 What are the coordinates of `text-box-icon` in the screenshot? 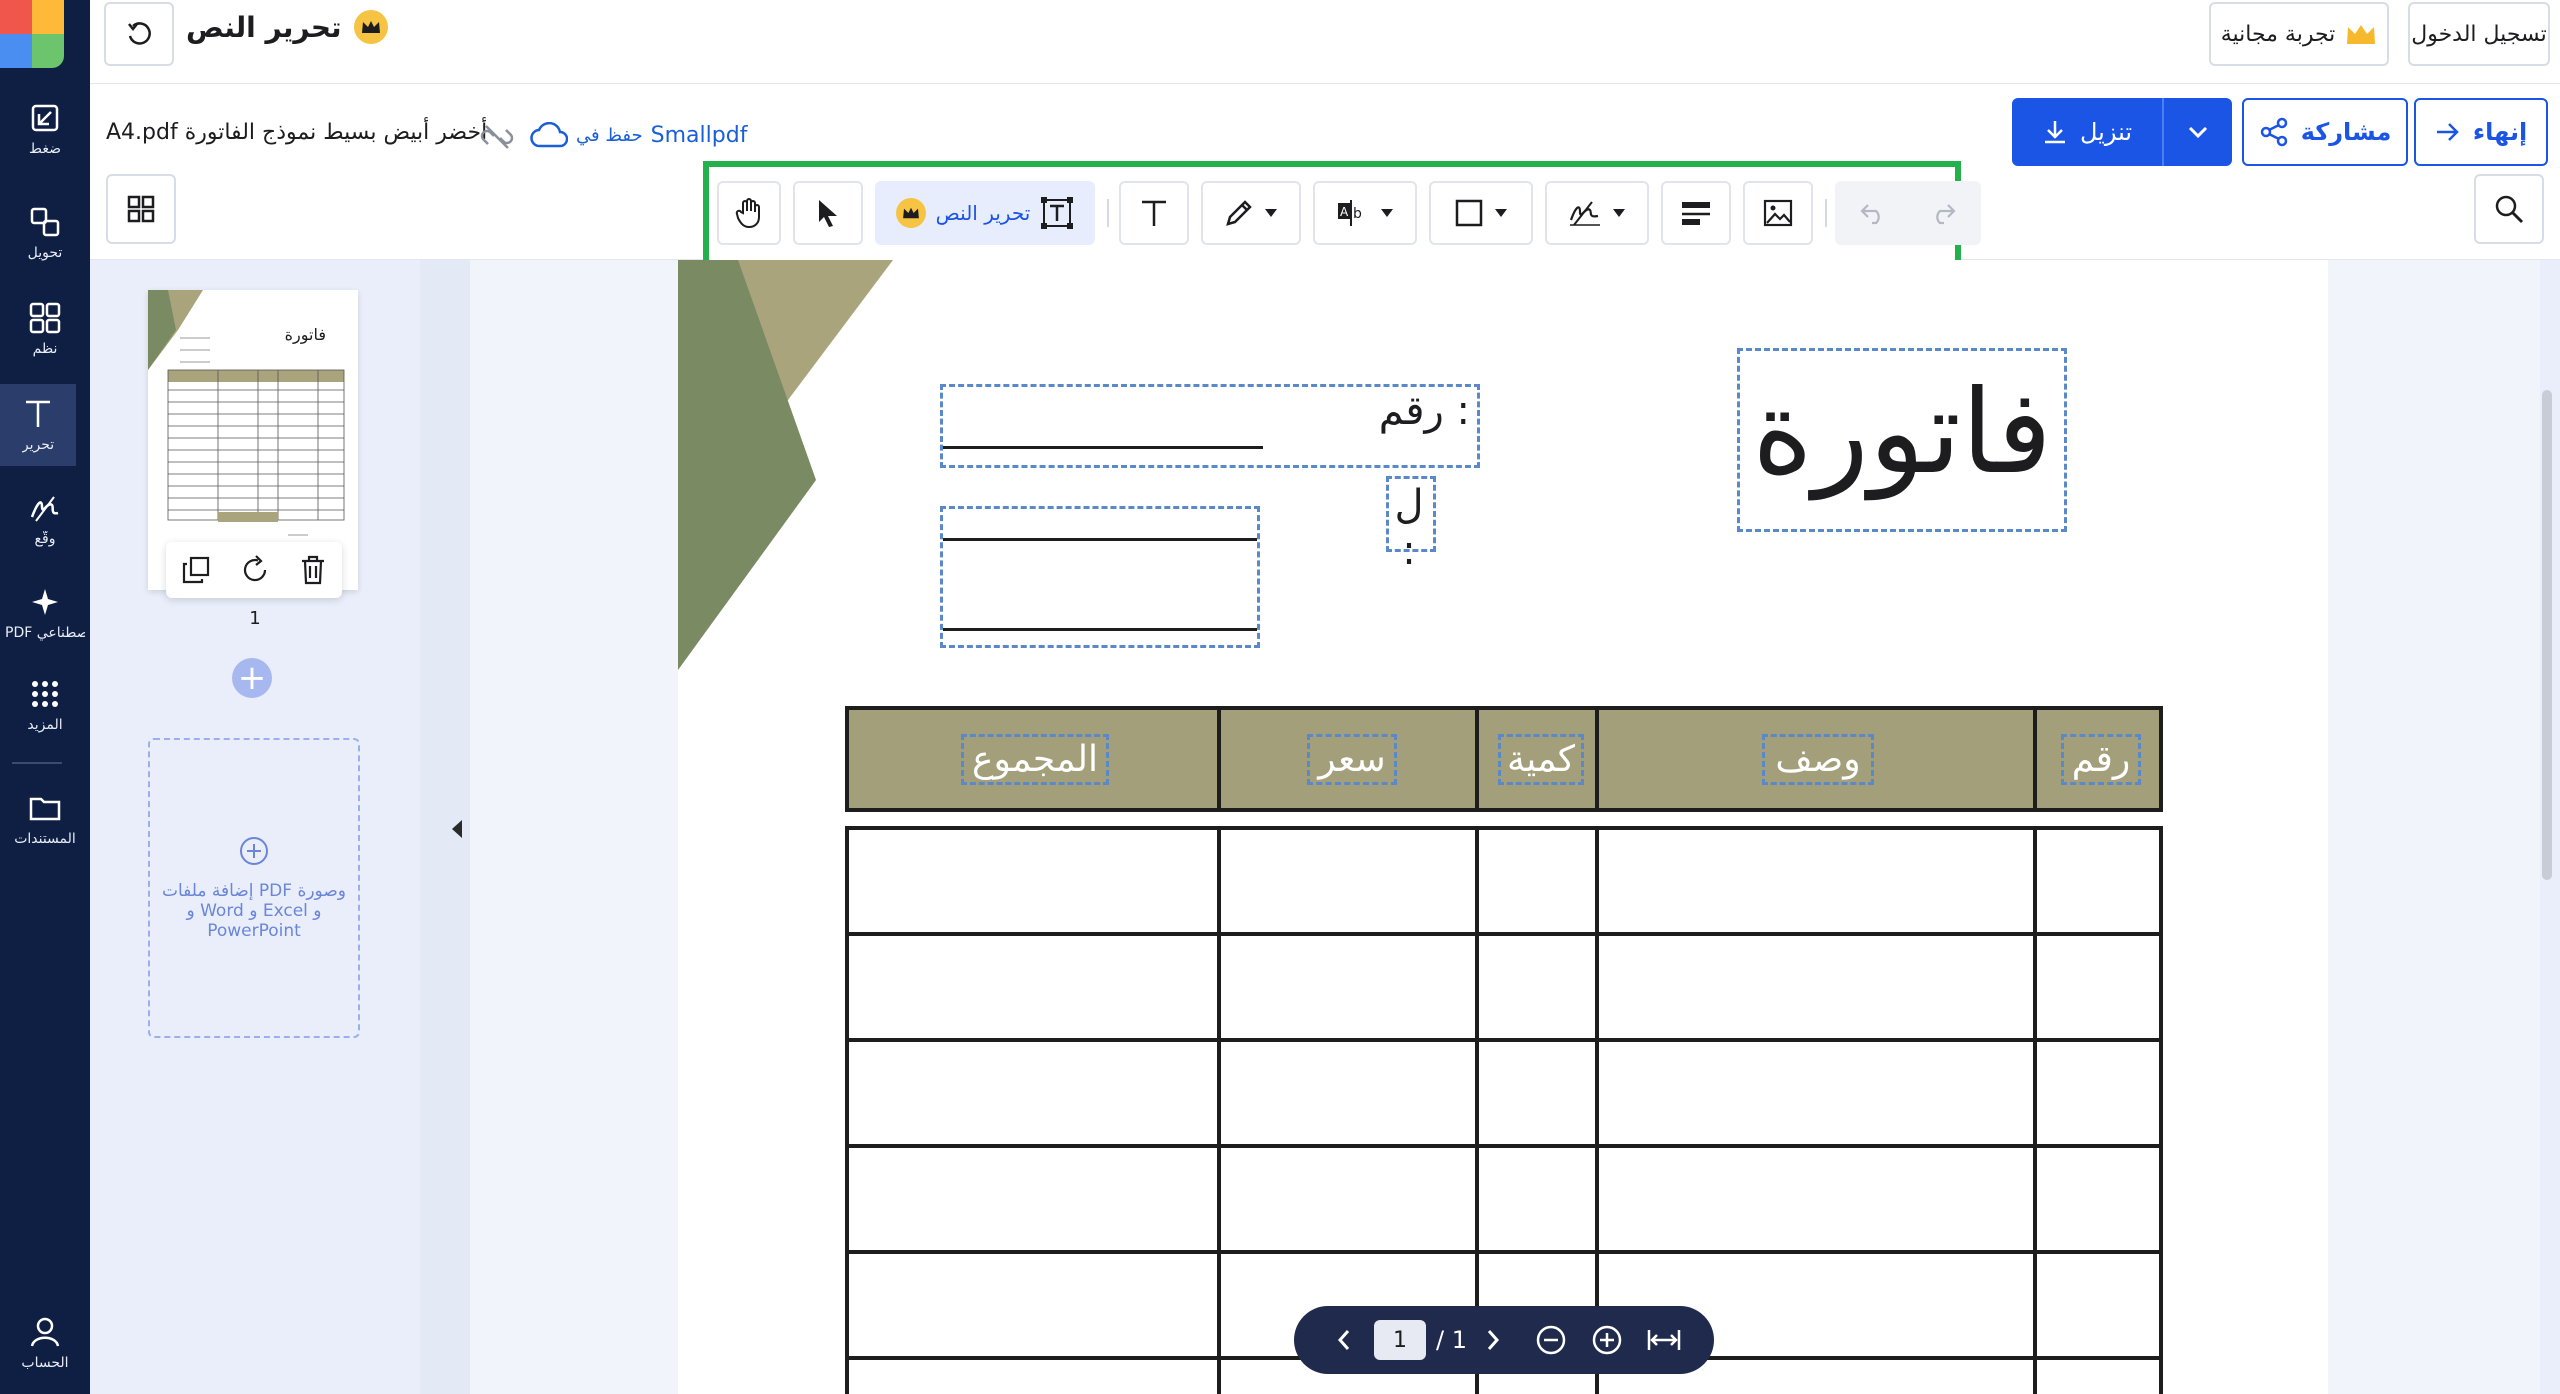 It's located at (1057, 213).